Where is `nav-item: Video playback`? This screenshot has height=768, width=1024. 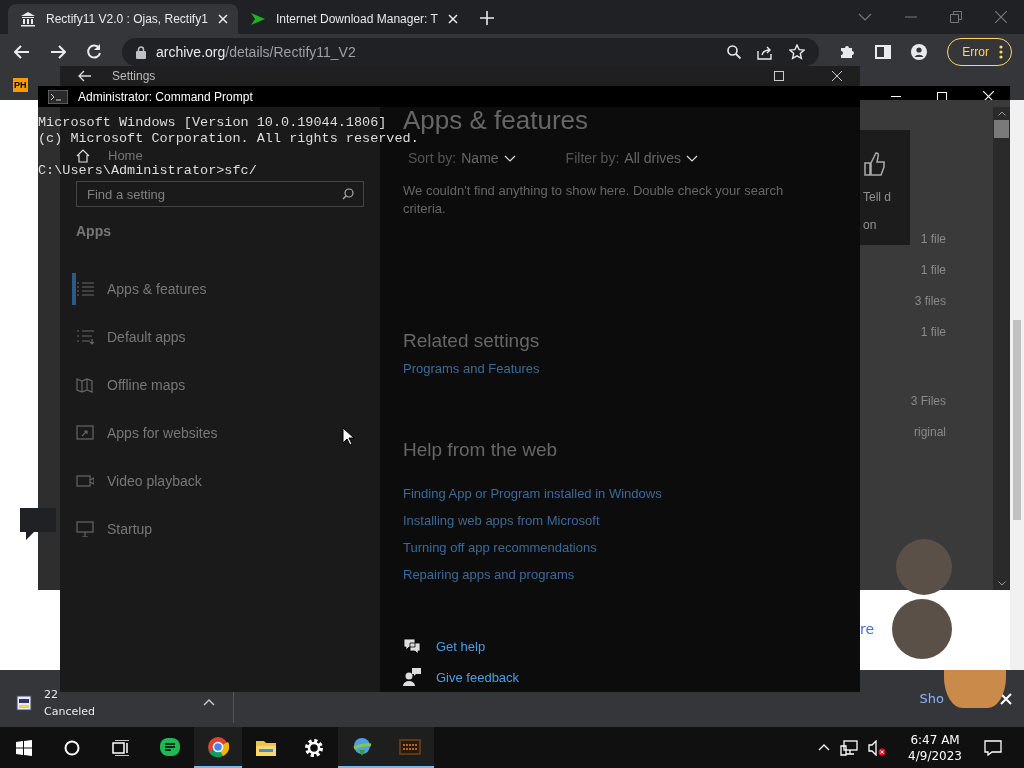
nav-item: Video playback is located at coordinates (220, 481).